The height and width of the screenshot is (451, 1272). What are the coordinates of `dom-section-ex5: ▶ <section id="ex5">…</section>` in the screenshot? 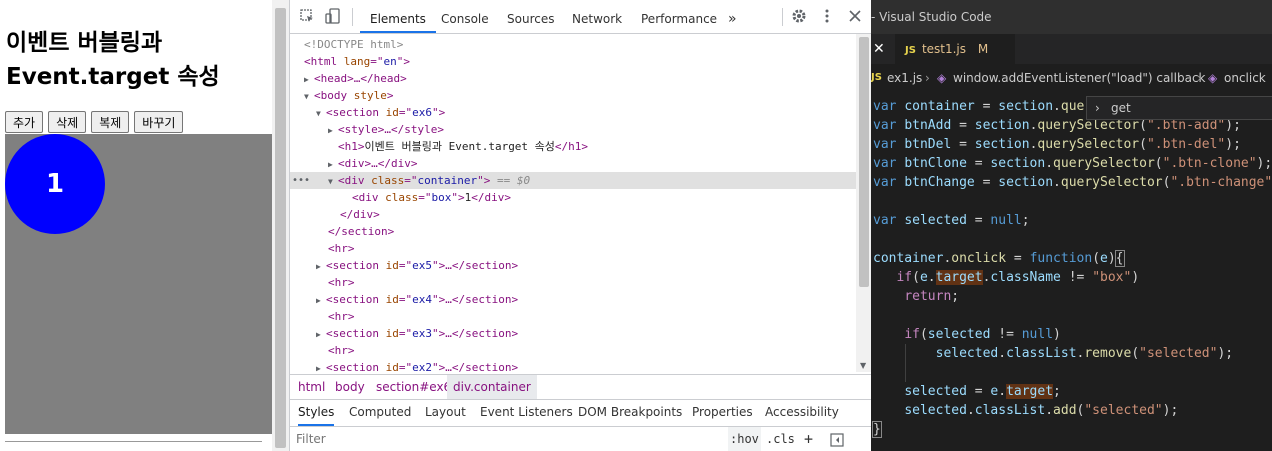 It's located at (573, 265).